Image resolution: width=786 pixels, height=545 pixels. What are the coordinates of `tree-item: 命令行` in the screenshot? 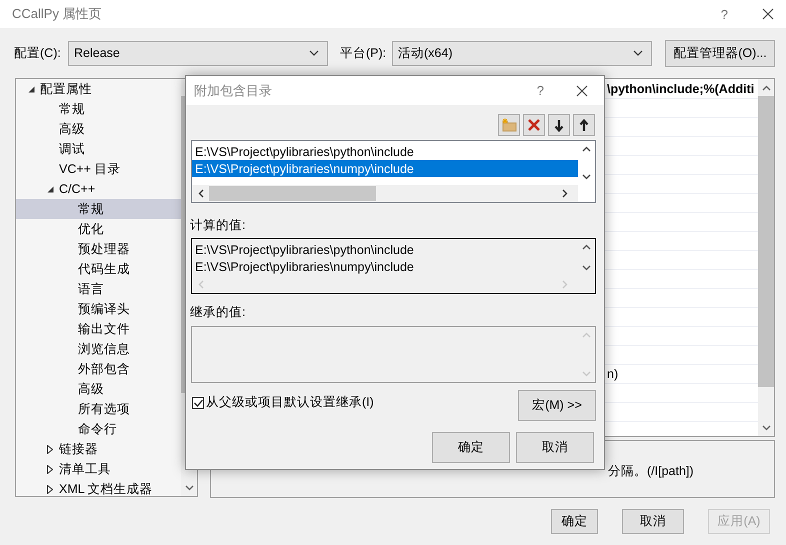 It's located at (98, 429).